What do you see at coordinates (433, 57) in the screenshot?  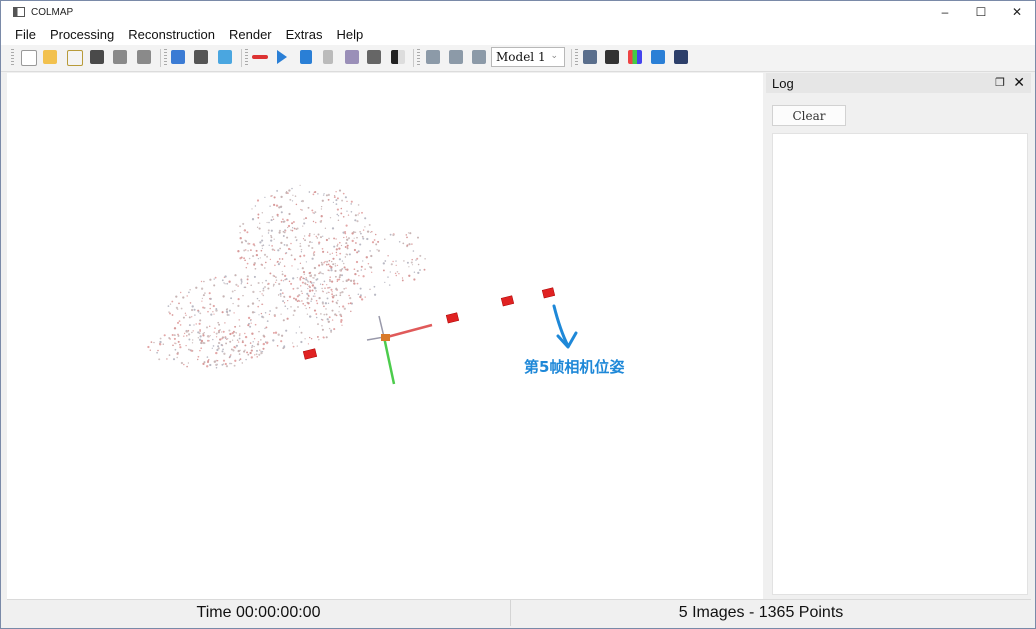 I see `render-options-icon` at bounding box center [433, 57].